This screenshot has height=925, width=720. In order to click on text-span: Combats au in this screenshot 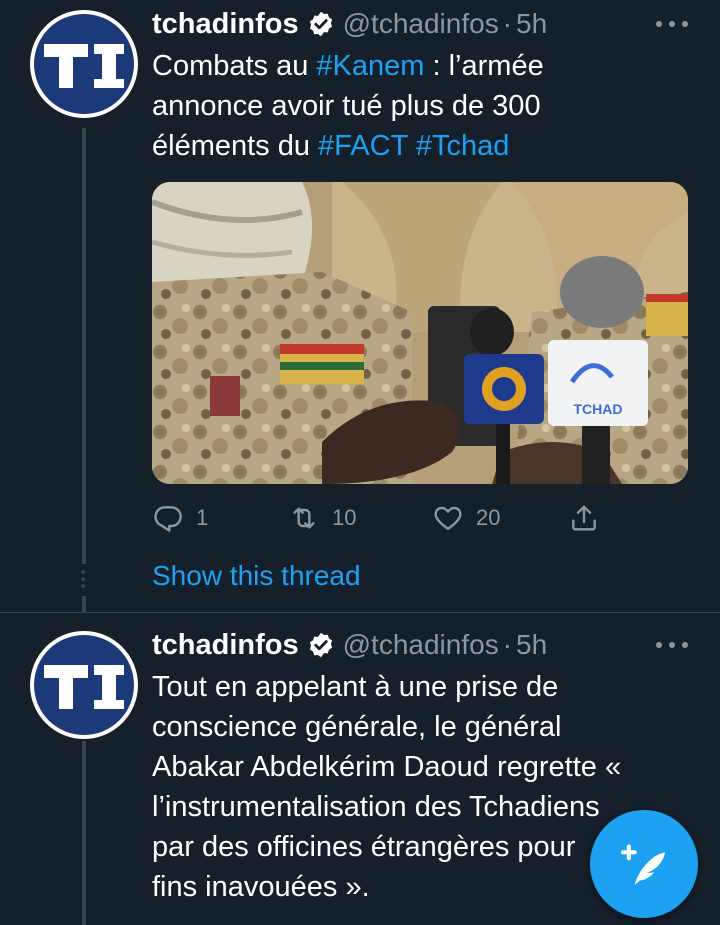, I will do `click(234, 66)`.